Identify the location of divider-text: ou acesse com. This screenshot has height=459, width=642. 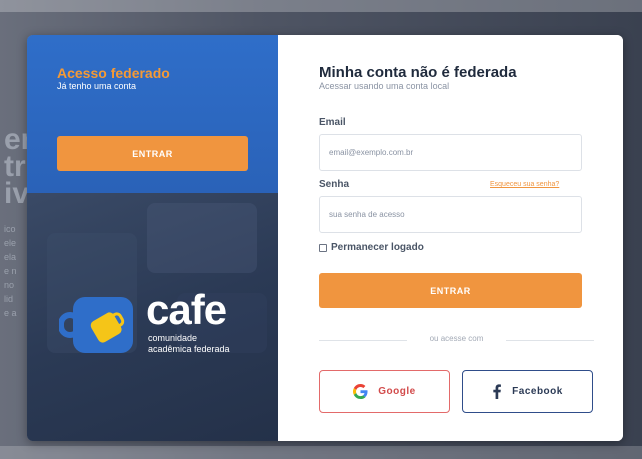
(456, 338).